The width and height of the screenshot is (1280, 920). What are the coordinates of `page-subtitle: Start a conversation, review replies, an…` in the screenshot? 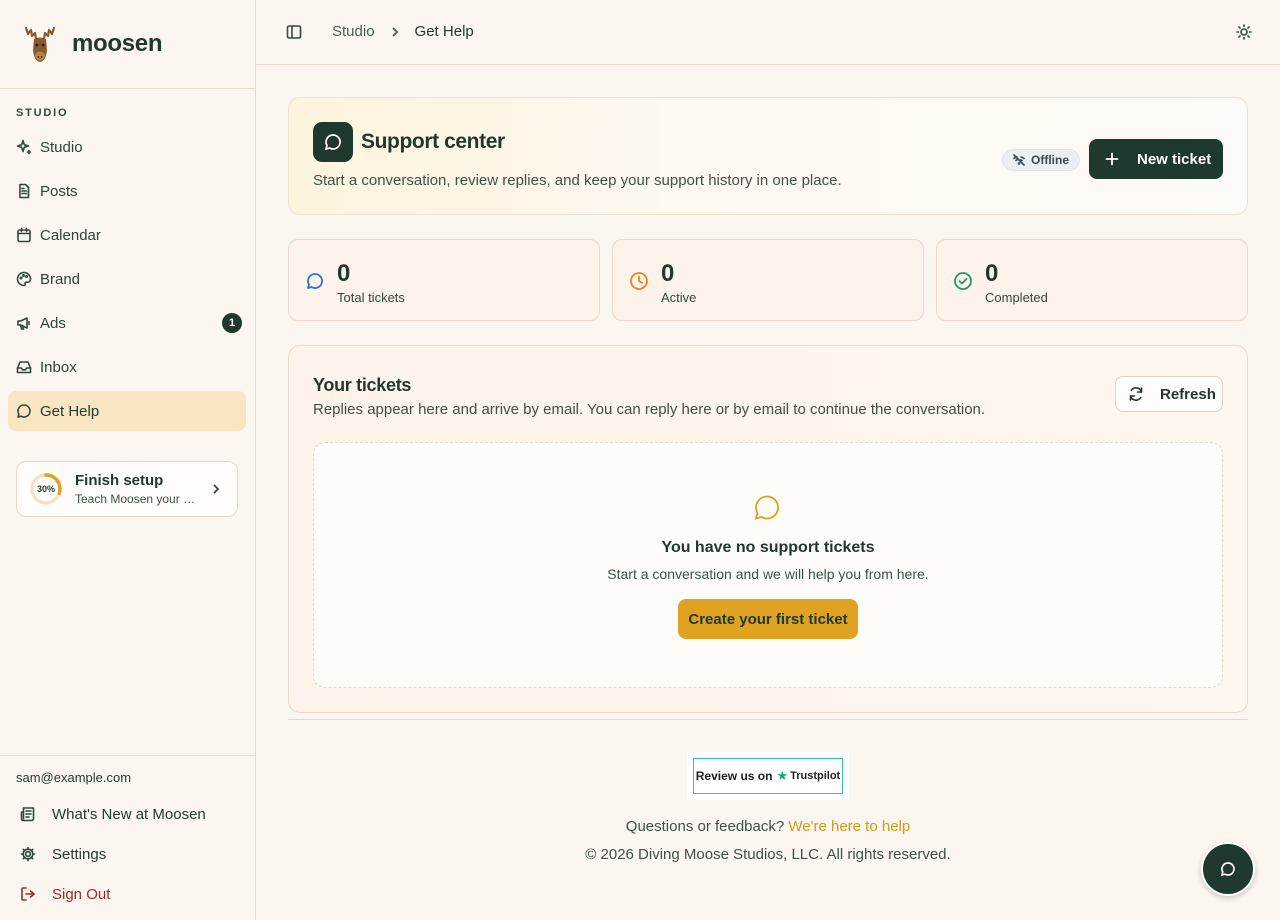 It's located at (577, 180).